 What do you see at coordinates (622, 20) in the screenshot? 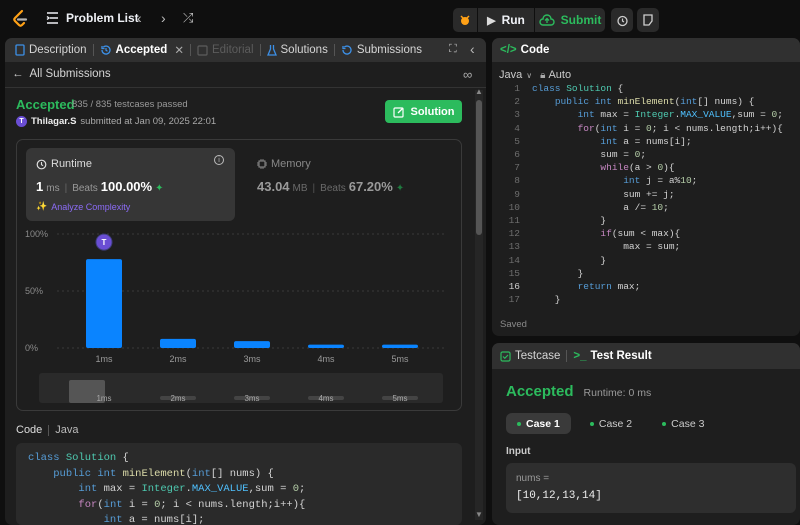
I see `timer-button` at bounding box center [622, 20].